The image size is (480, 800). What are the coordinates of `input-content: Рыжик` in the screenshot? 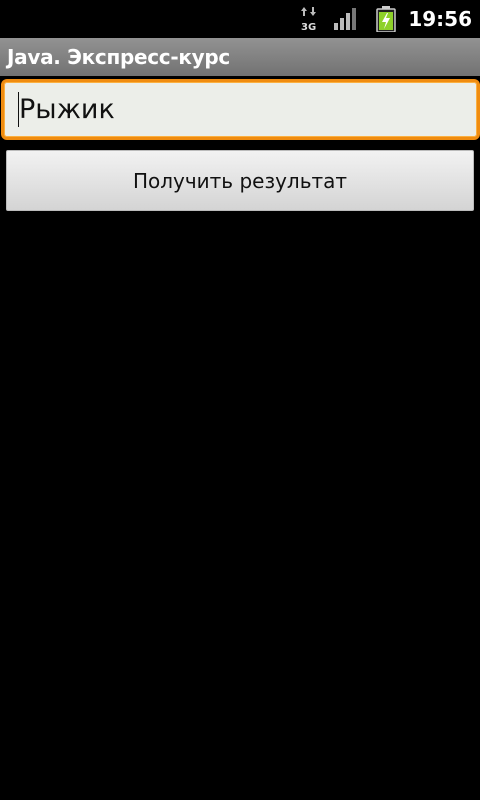 It's located at (66, 109).